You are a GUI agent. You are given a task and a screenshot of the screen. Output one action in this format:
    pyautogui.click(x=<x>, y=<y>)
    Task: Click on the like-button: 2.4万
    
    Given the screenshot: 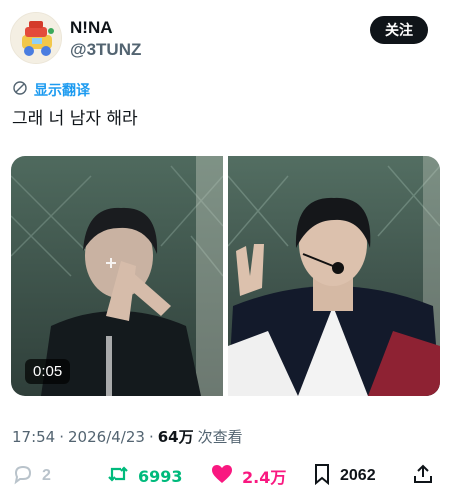 What is the action you would take?
    pyautogui.click(x=248, y=476)
    